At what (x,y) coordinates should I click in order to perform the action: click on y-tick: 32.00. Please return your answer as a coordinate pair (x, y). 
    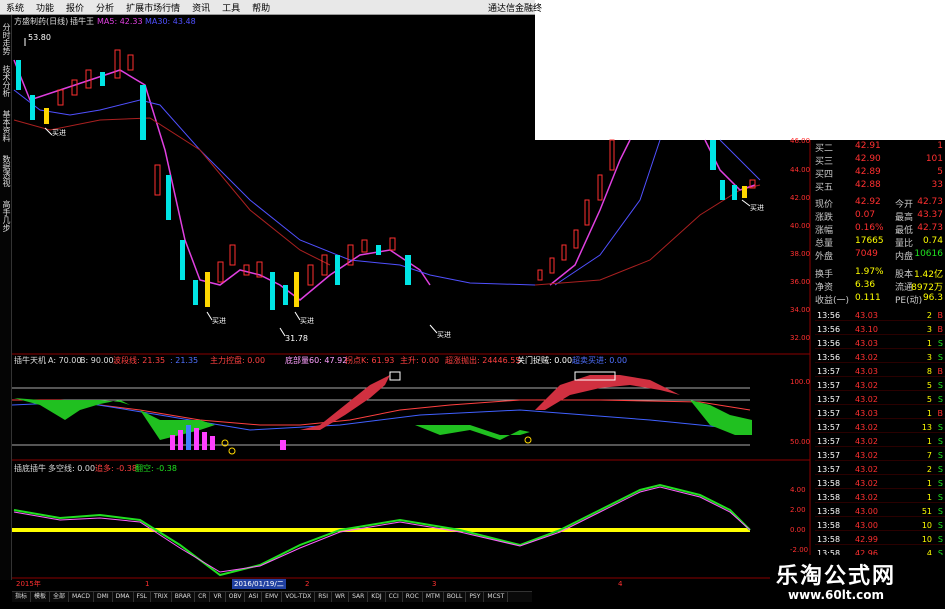
    Looking at the image, I should click on (800, 338).